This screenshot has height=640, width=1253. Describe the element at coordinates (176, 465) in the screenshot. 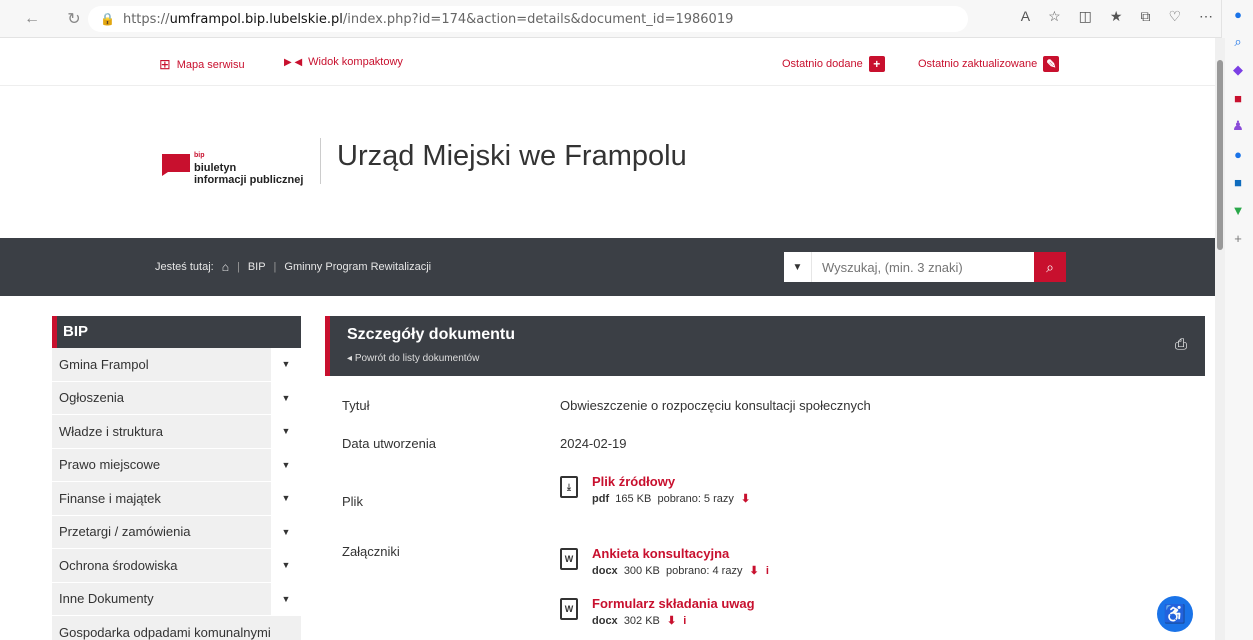

I see `sidebar-item: Prawo miejscowe ▼` at that location.